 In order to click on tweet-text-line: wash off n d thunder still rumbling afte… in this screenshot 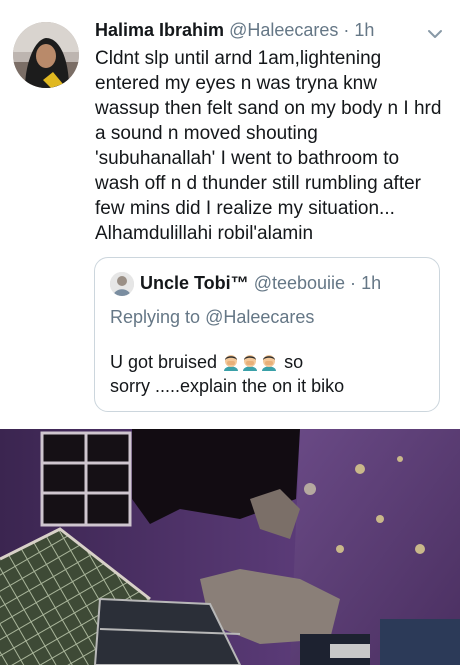, I will do `click(258, 183)`.